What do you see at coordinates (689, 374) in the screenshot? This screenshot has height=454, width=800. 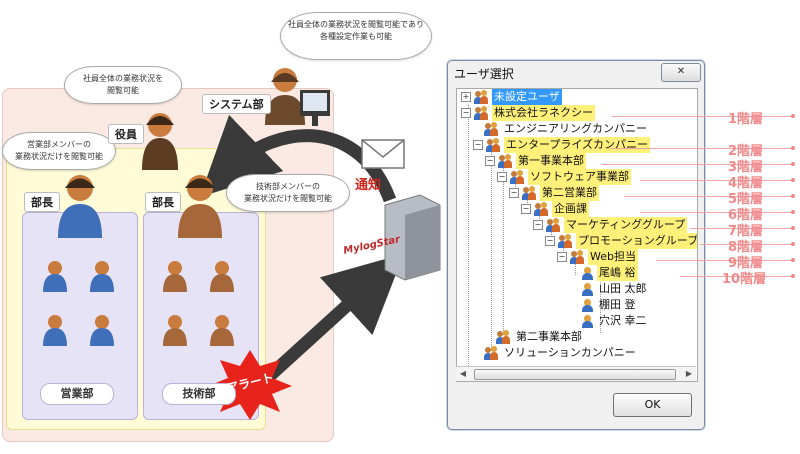 I see `scroll-right-icon: ▶` at bounding box center [689, 374].